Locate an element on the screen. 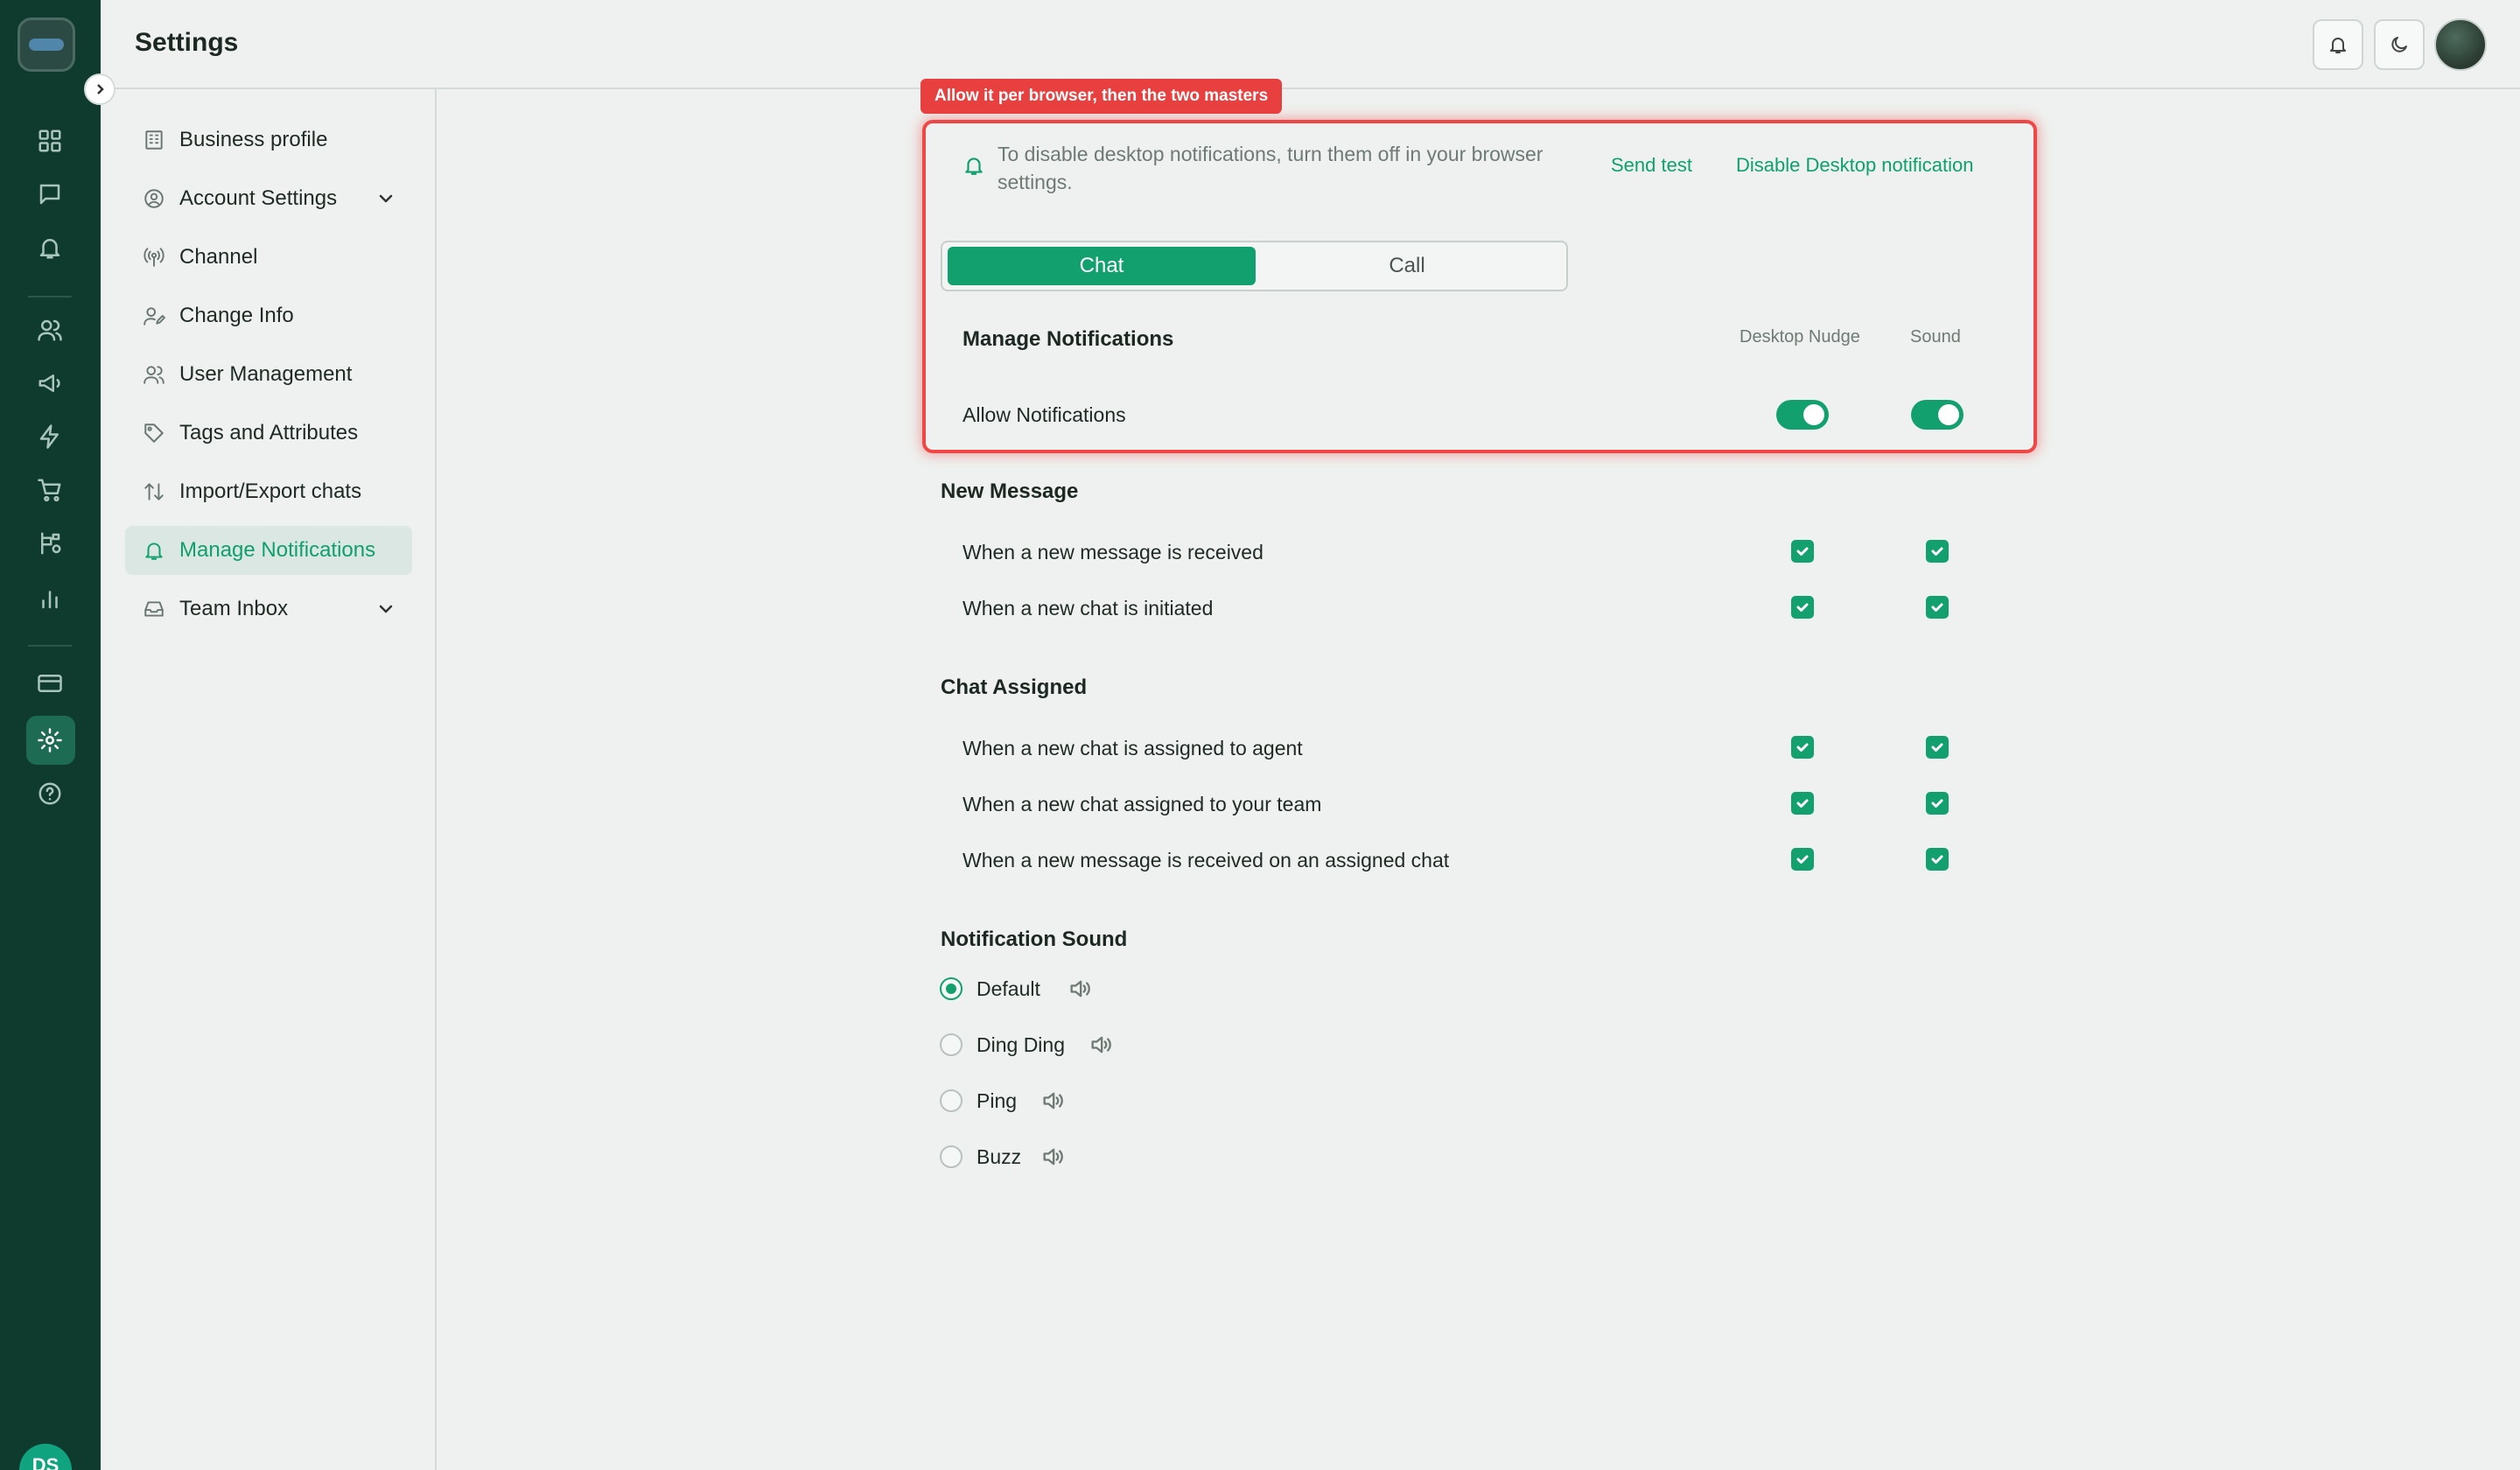 The image size is (2520, 1470). sound-option-label: Ding Ding is located at coordinates (1020, 1045).